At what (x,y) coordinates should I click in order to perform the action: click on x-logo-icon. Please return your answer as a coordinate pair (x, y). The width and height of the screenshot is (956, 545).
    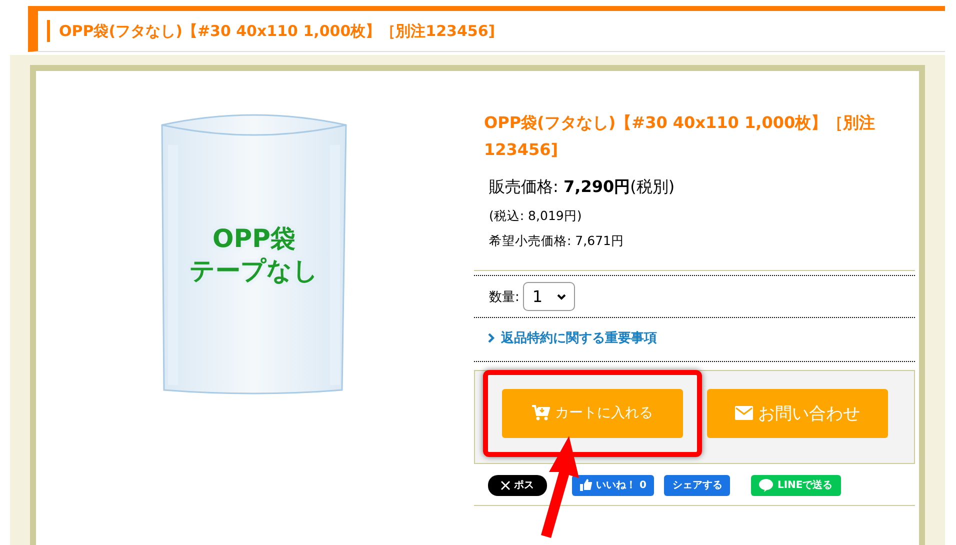
    Looking at the image, I should click on (505, 485).